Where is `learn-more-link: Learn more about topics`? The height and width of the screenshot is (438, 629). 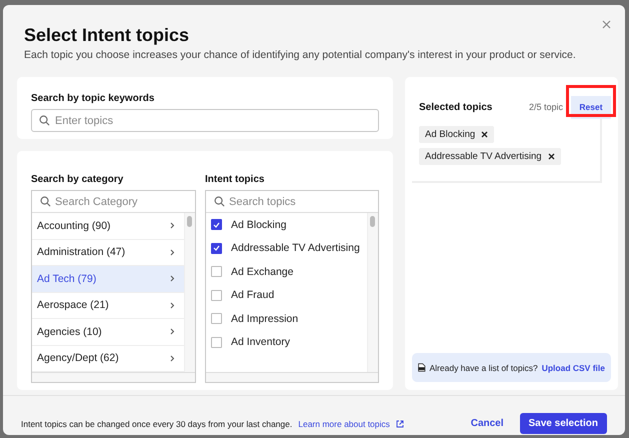 learn-more-link: Learn more about topics is located at coordinates (344, 423).